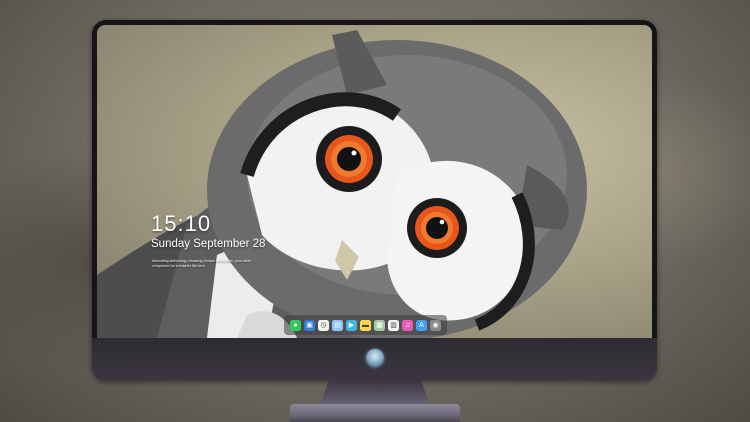 The width and height of the screenshot is (750, 422). Describe the element at coordinates (407, 325) in the screenshot. I see `music-icon: ♫` at that location.